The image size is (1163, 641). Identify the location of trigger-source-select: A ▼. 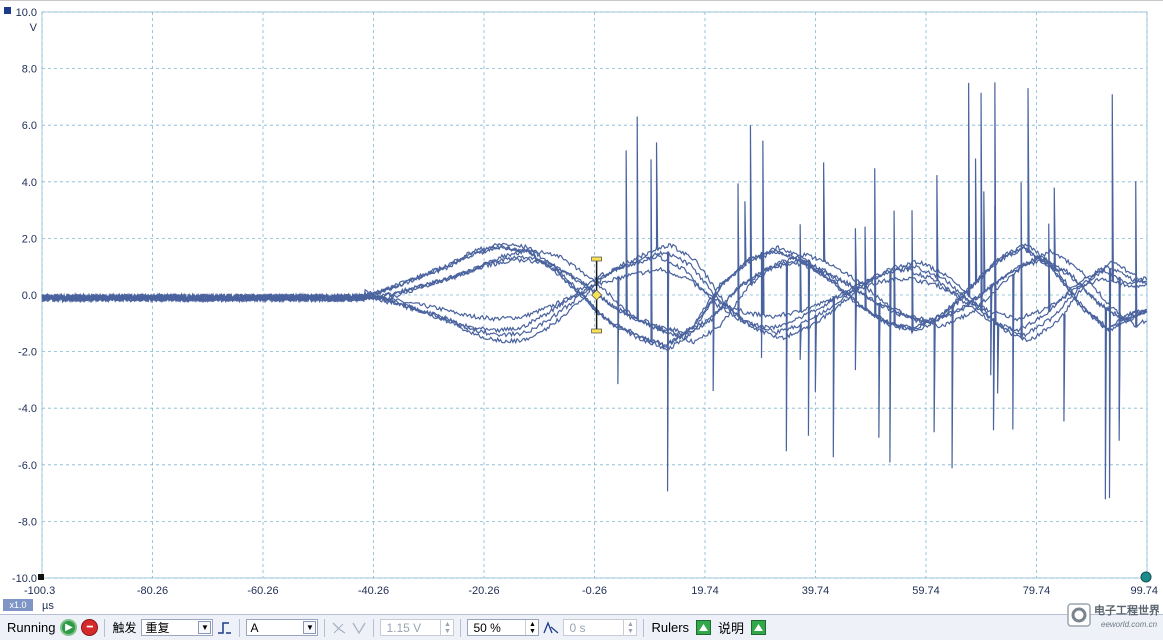
(282, 627).